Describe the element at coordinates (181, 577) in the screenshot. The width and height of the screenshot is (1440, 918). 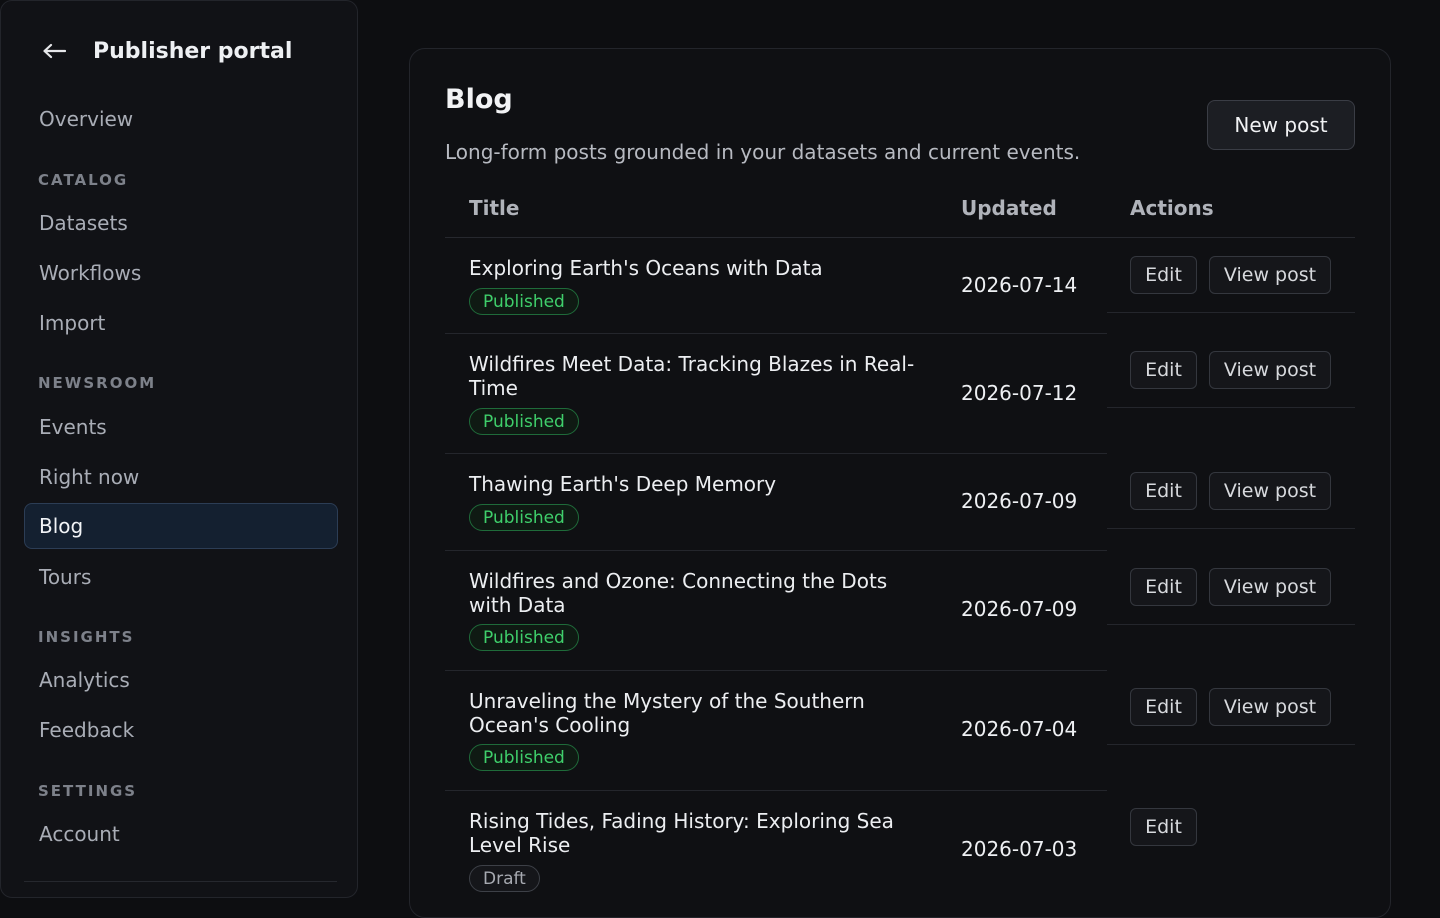
I see `sidebar-item-tours: Tours` at that location.